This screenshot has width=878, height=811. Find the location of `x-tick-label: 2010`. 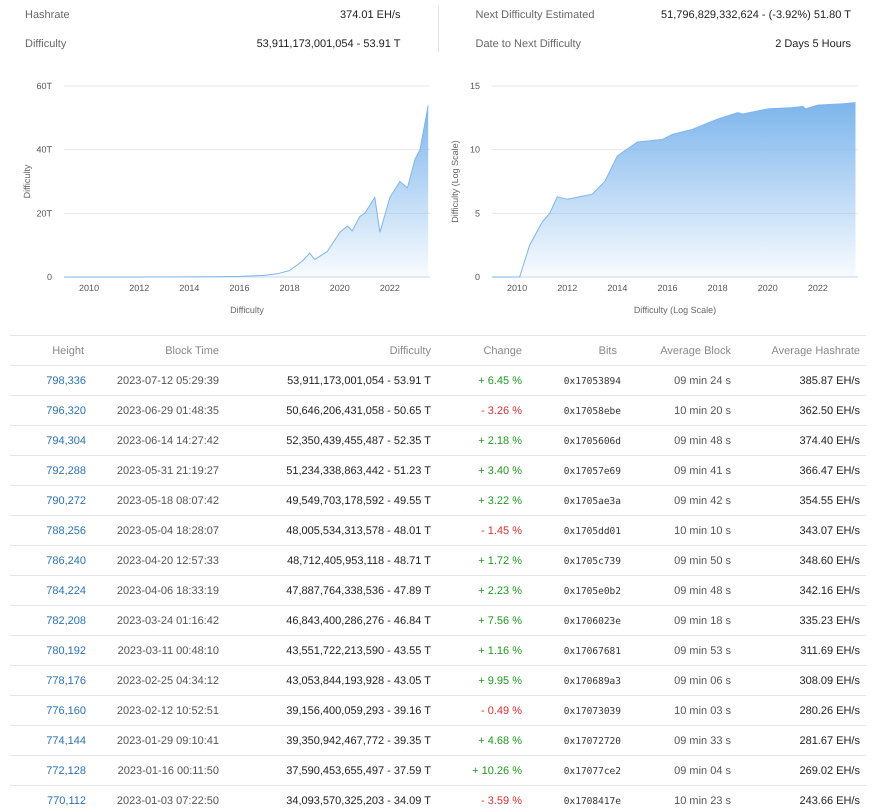

x-tick-label: 2010 is located at coordinates (517, 288).